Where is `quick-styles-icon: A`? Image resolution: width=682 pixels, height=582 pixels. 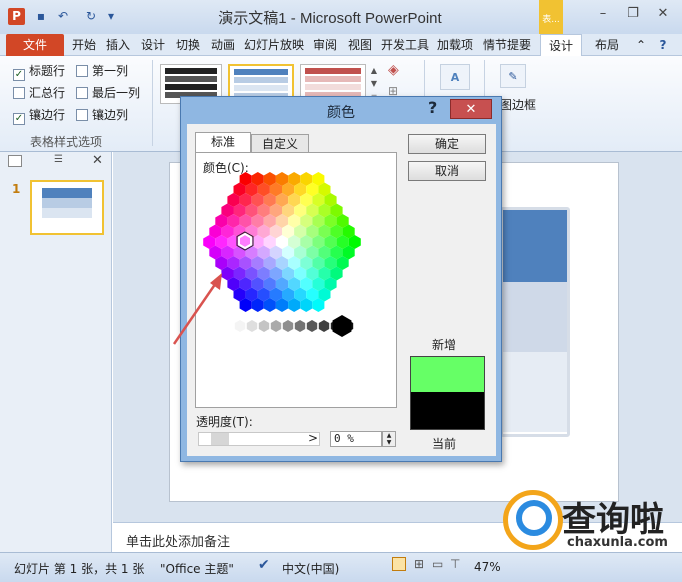 quick-styles-icon: A is located at coordinates (455, 77).